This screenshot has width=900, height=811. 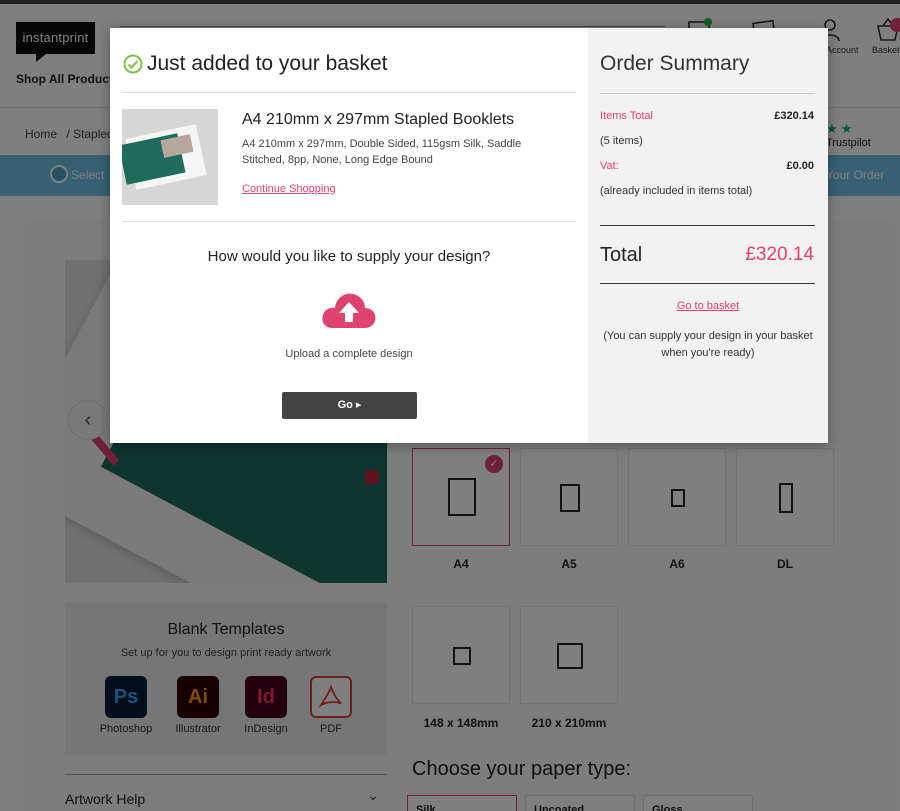 What do you see at coordinates (170, 157) in the screenshot?
I see `product-thumbnail` at bounding box center [170, 157].